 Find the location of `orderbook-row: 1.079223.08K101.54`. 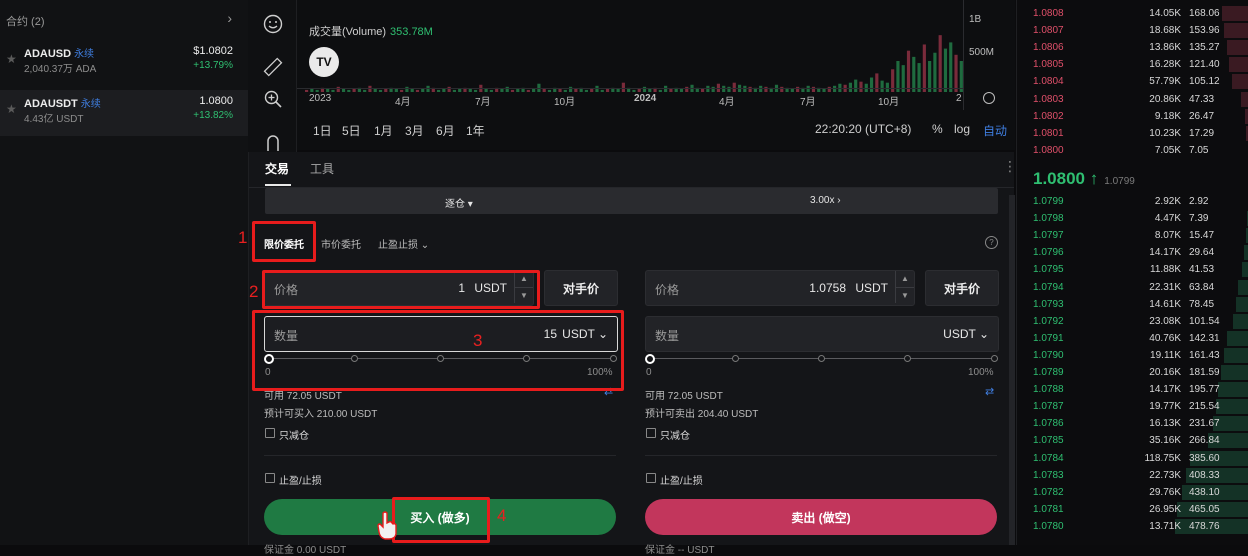

orderbook-row: 1.079223.08K101.54 is located at coordinates (1132, 321).